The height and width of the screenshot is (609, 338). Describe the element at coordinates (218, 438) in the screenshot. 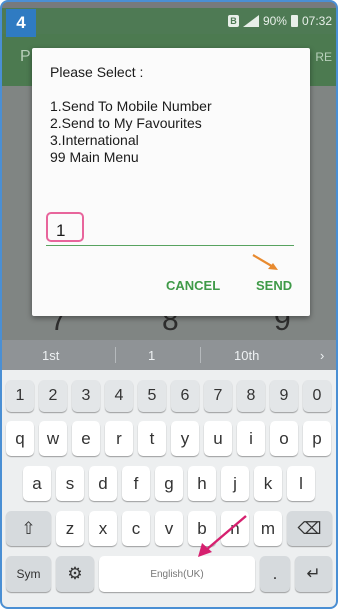

I see `key-u: u` at that location.